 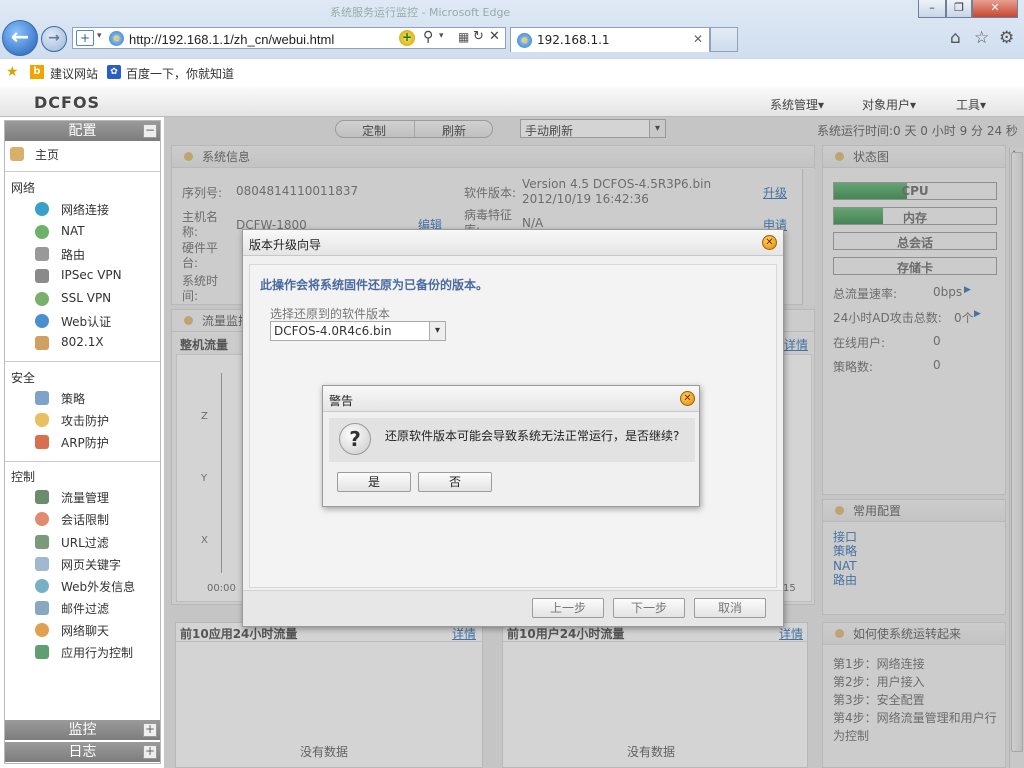 What do you see at coordinates (42, 232) in the screenshot?
I see `nat-icon` at bounding box center [42, 232].